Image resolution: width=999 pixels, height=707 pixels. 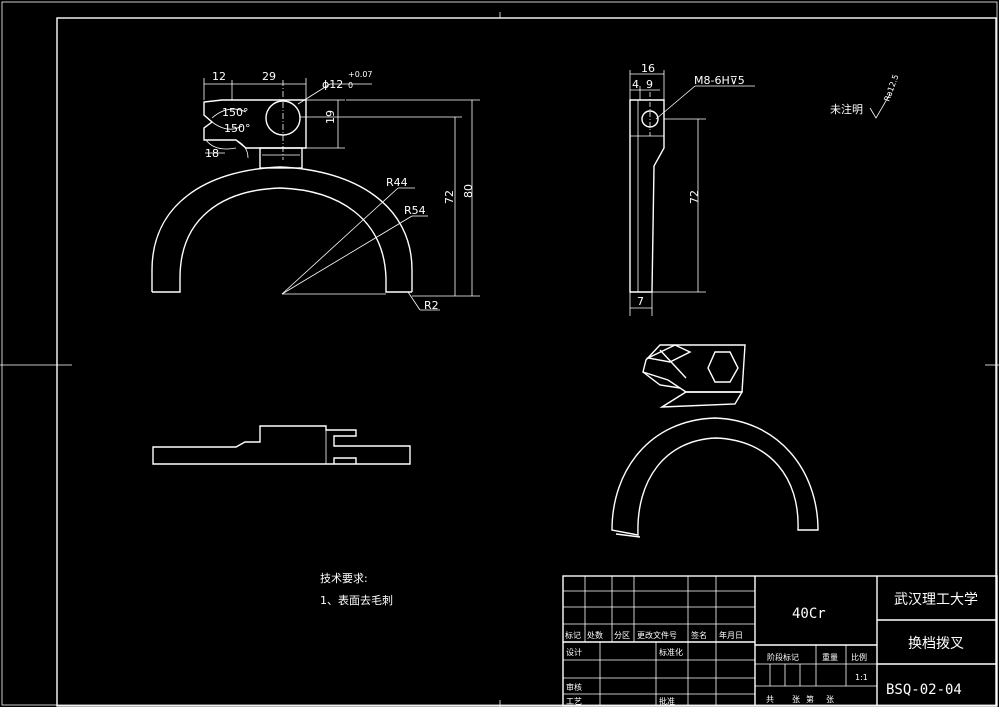 What do you see at coordinates (356, 589) in the screenshot?
I see `technical-requirements: 技术要求: 1、表面去毛刺` at bounding box center [356, 589].